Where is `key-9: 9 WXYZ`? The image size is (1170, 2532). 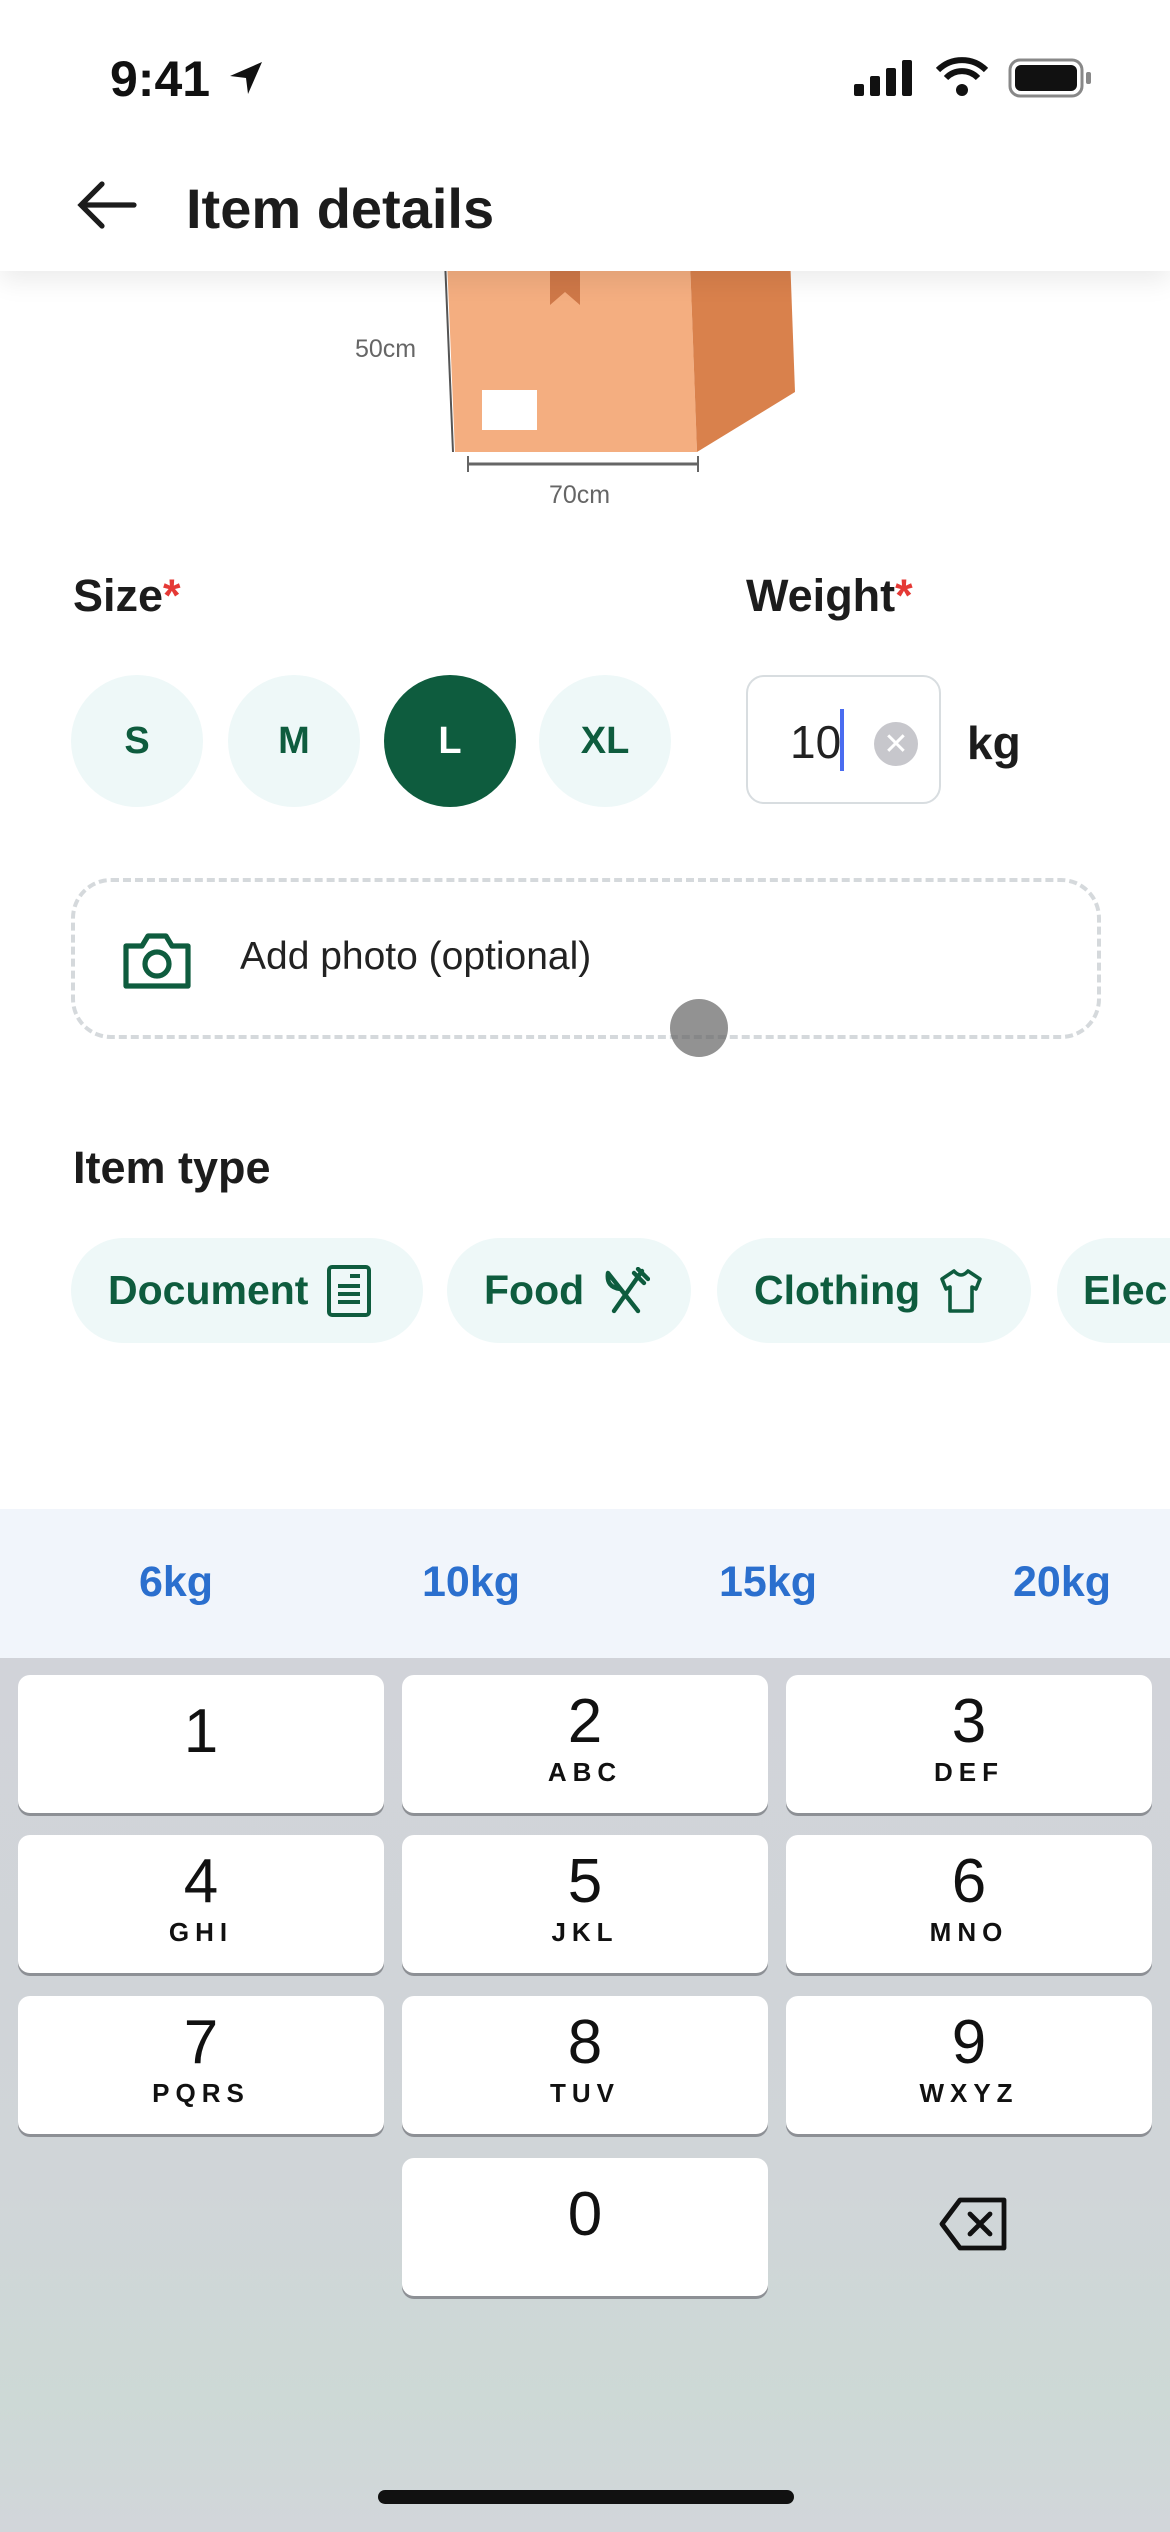 key-9: 9 WXYZ is located at coordinates (969, 2065).